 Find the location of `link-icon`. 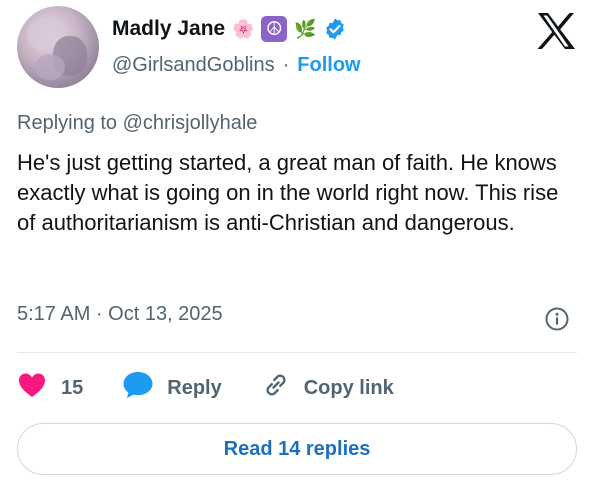

link-icon is located at coordinates (276, 388).